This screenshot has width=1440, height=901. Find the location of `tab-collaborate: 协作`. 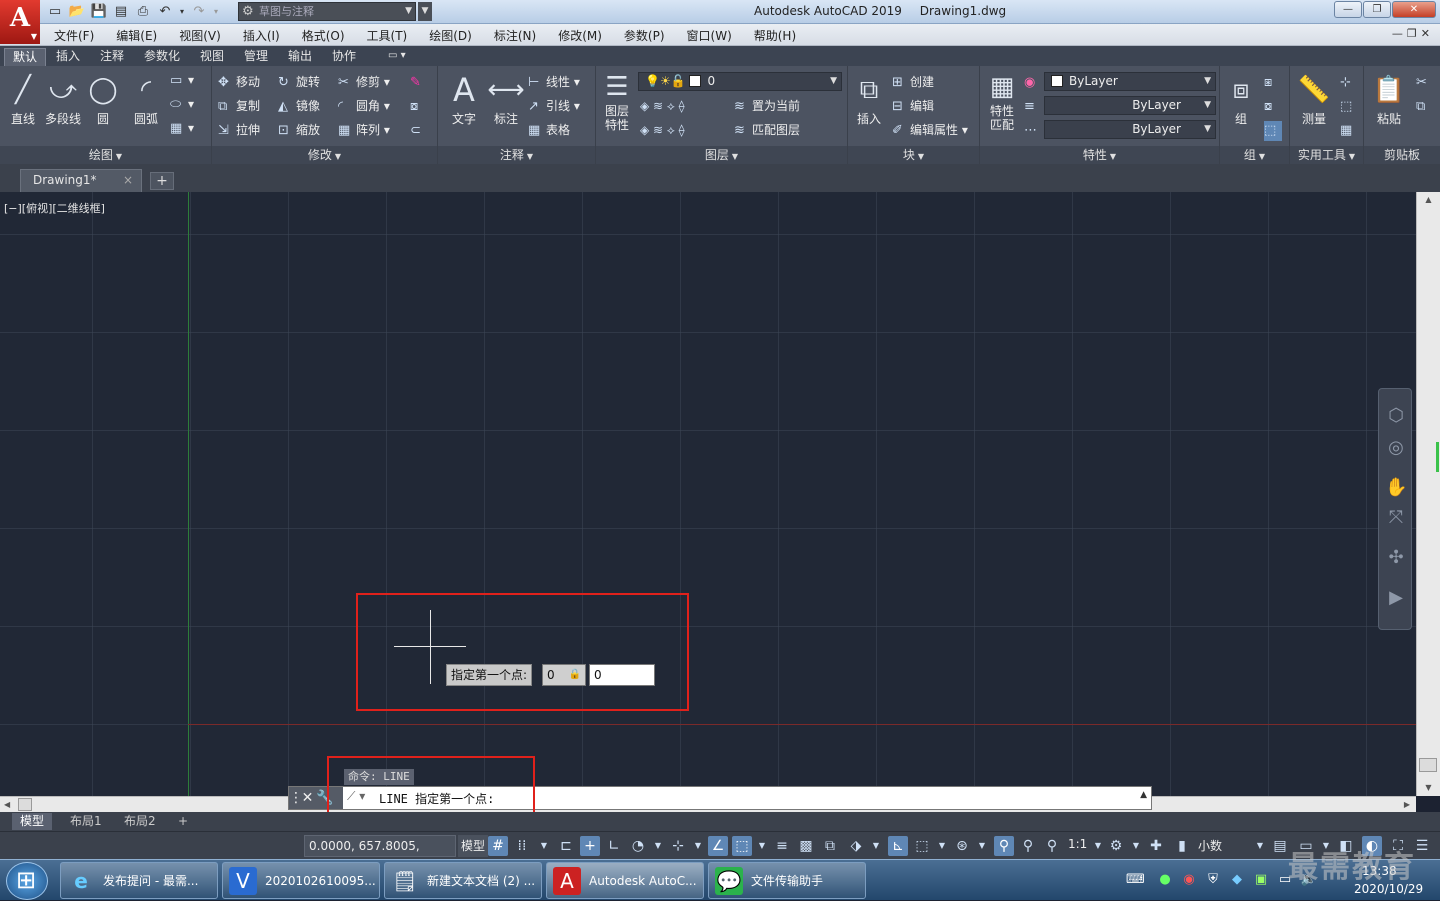

tab-collaborate: 协作 is located at coordinates (344, 57).